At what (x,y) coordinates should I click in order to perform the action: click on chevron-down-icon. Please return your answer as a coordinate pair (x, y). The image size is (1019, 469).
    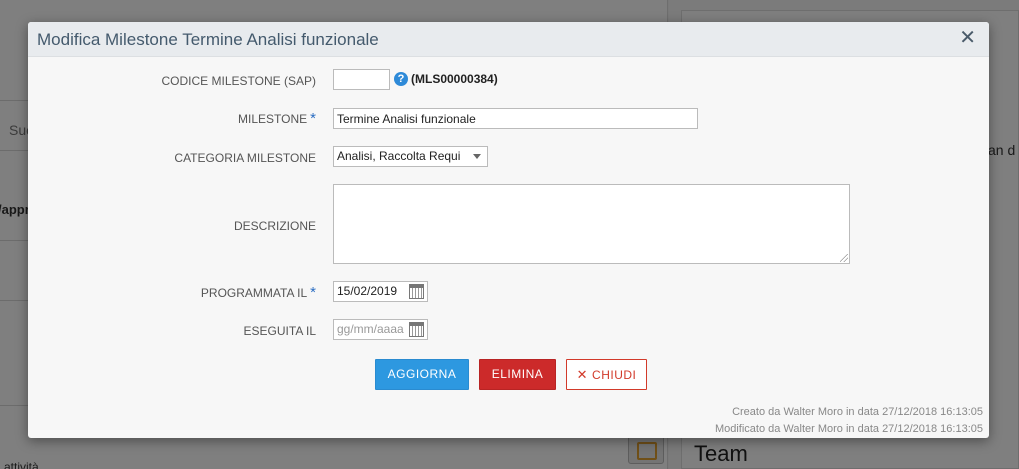
    Looking at the image, I should click on (477, 156).